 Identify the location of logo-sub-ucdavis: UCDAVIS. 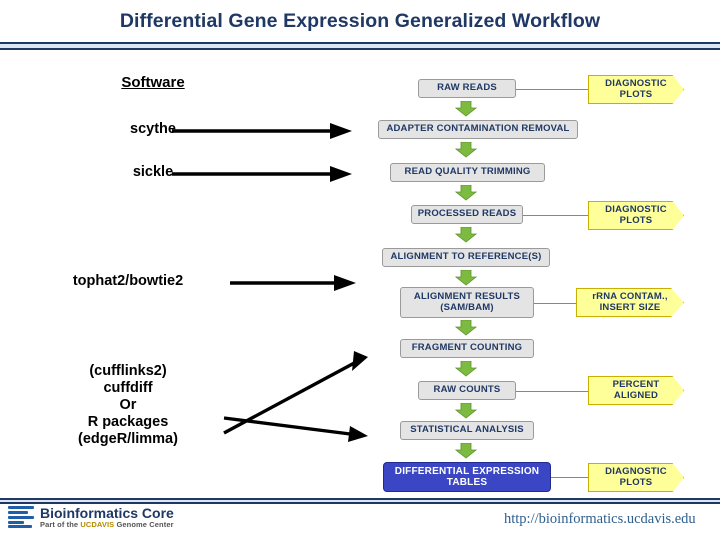
(97, 524).